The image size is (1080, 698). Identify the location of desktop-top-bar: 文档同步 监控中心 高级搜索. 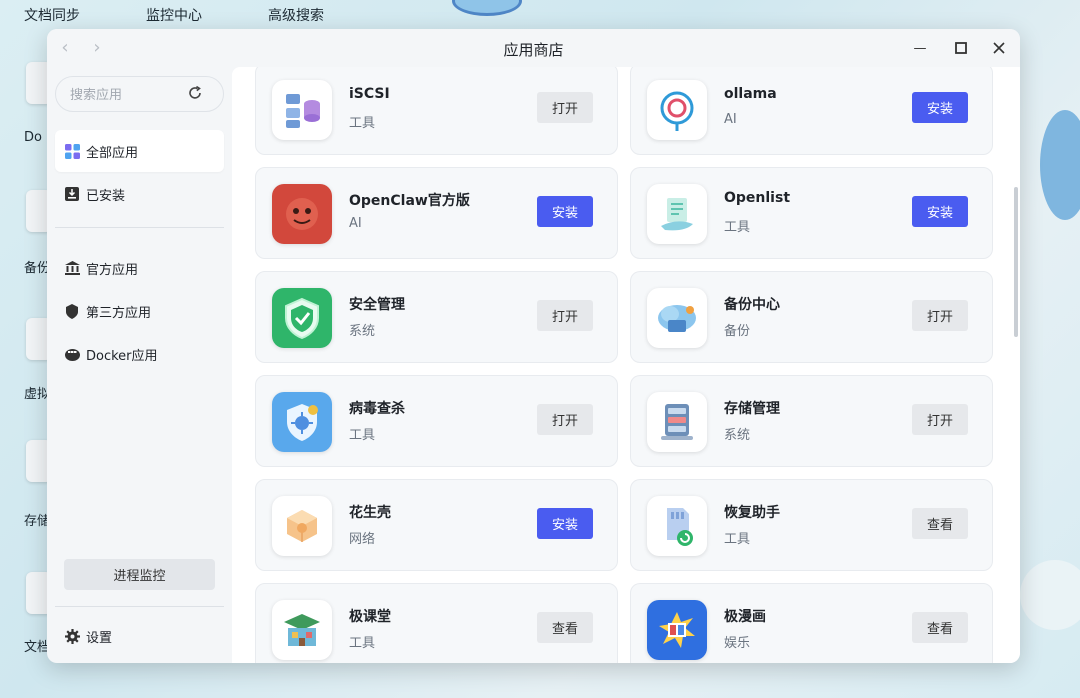
(540, 14).